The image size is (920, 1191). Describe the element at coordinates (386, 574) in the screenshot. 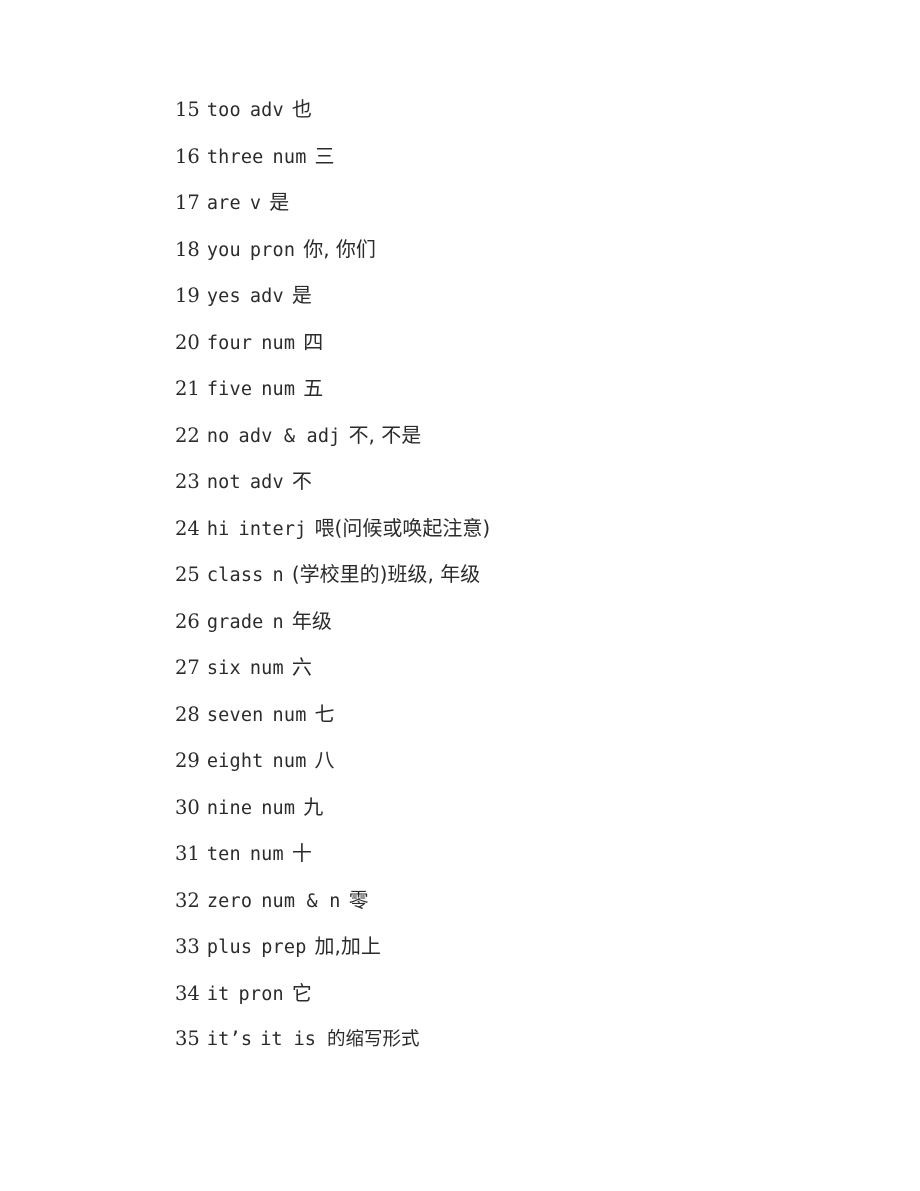

I see `entry-definition: (学校里的)班级, 年级` at that location.